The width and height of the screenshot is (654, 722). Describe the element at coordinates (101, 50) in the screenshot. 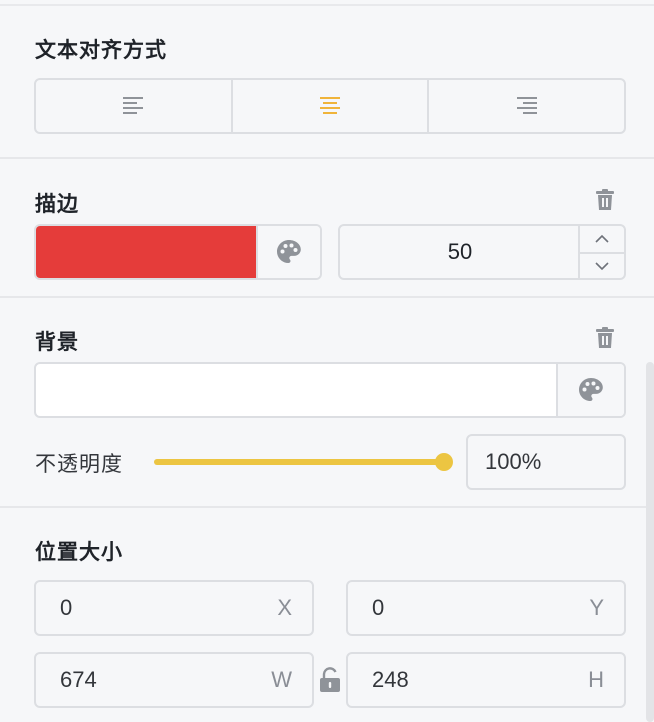

I see `text-align-title: 文本对齐方式` at that location.